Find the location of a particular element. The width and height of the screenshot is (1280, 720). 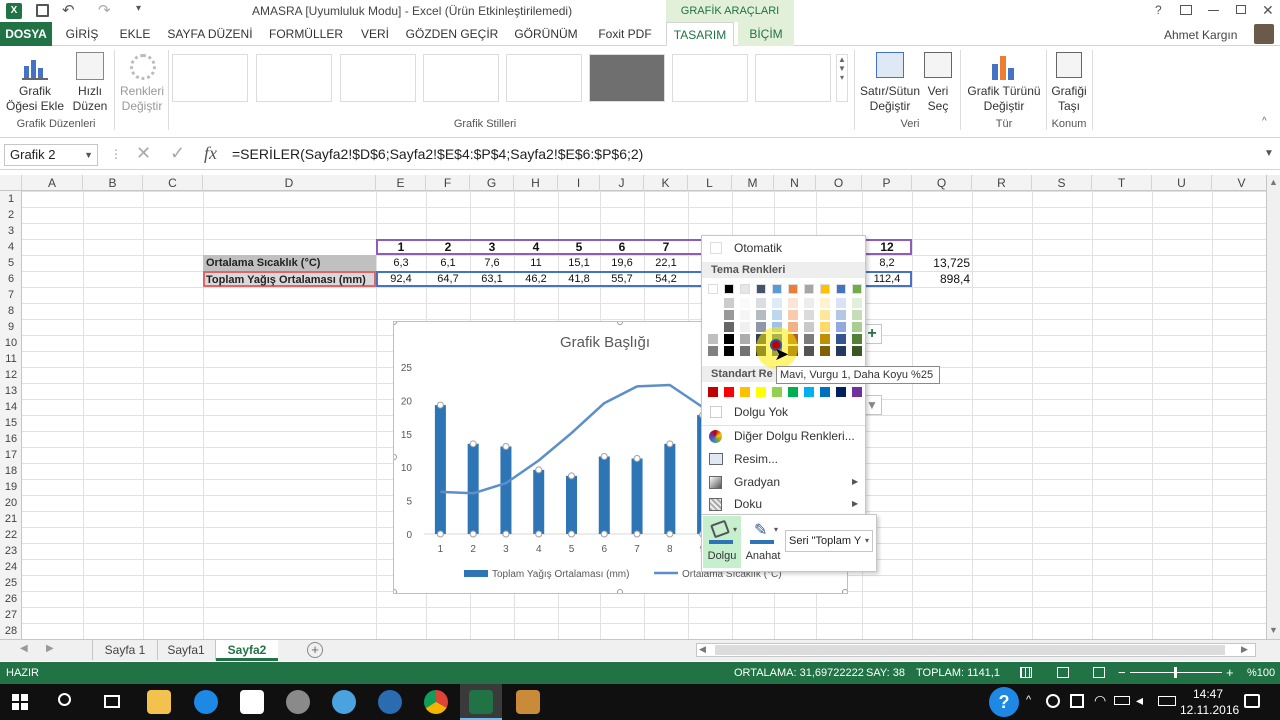

tab-insert: EKLE is located at coordinates (135, 34).